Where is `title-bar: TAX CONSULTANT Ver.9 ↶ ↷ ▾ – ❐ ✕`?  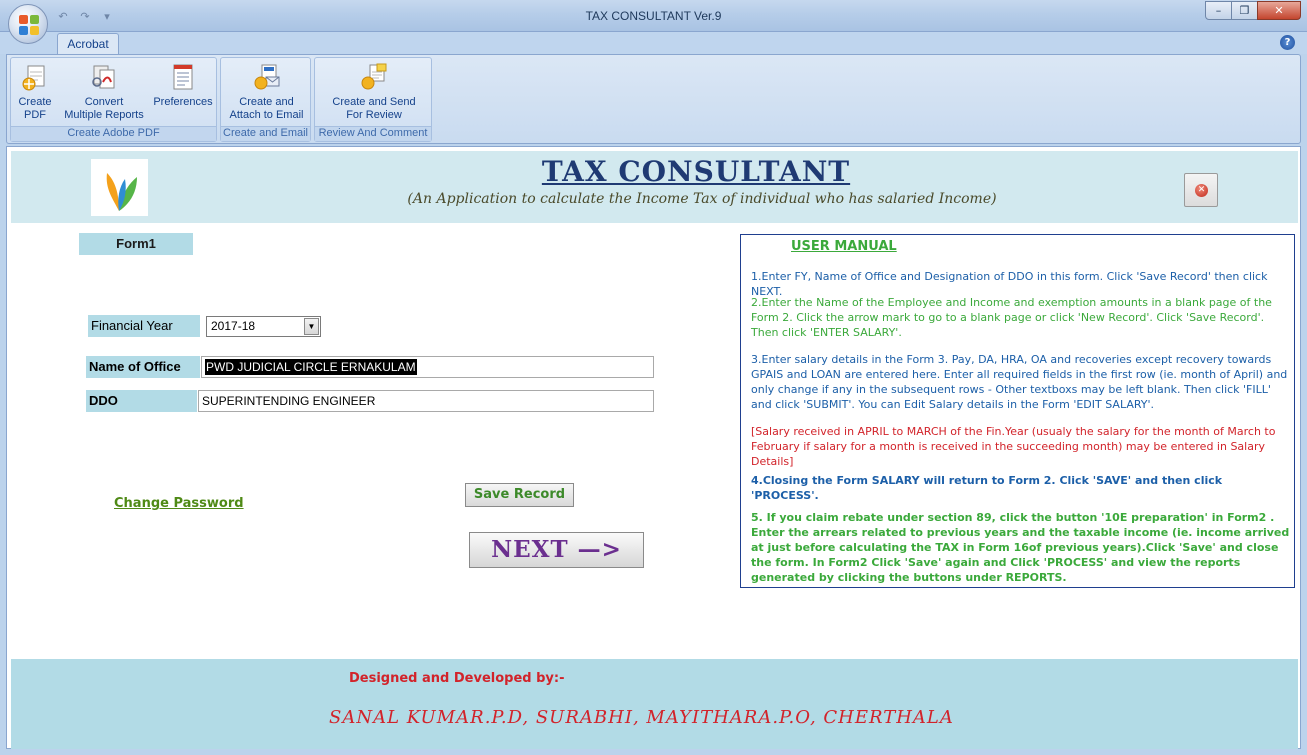 title-bar: TAX CONSULTANT Ver.9 ↶ ↷ ▾ – ❐ ✕ is located at coordinates (653, 16).